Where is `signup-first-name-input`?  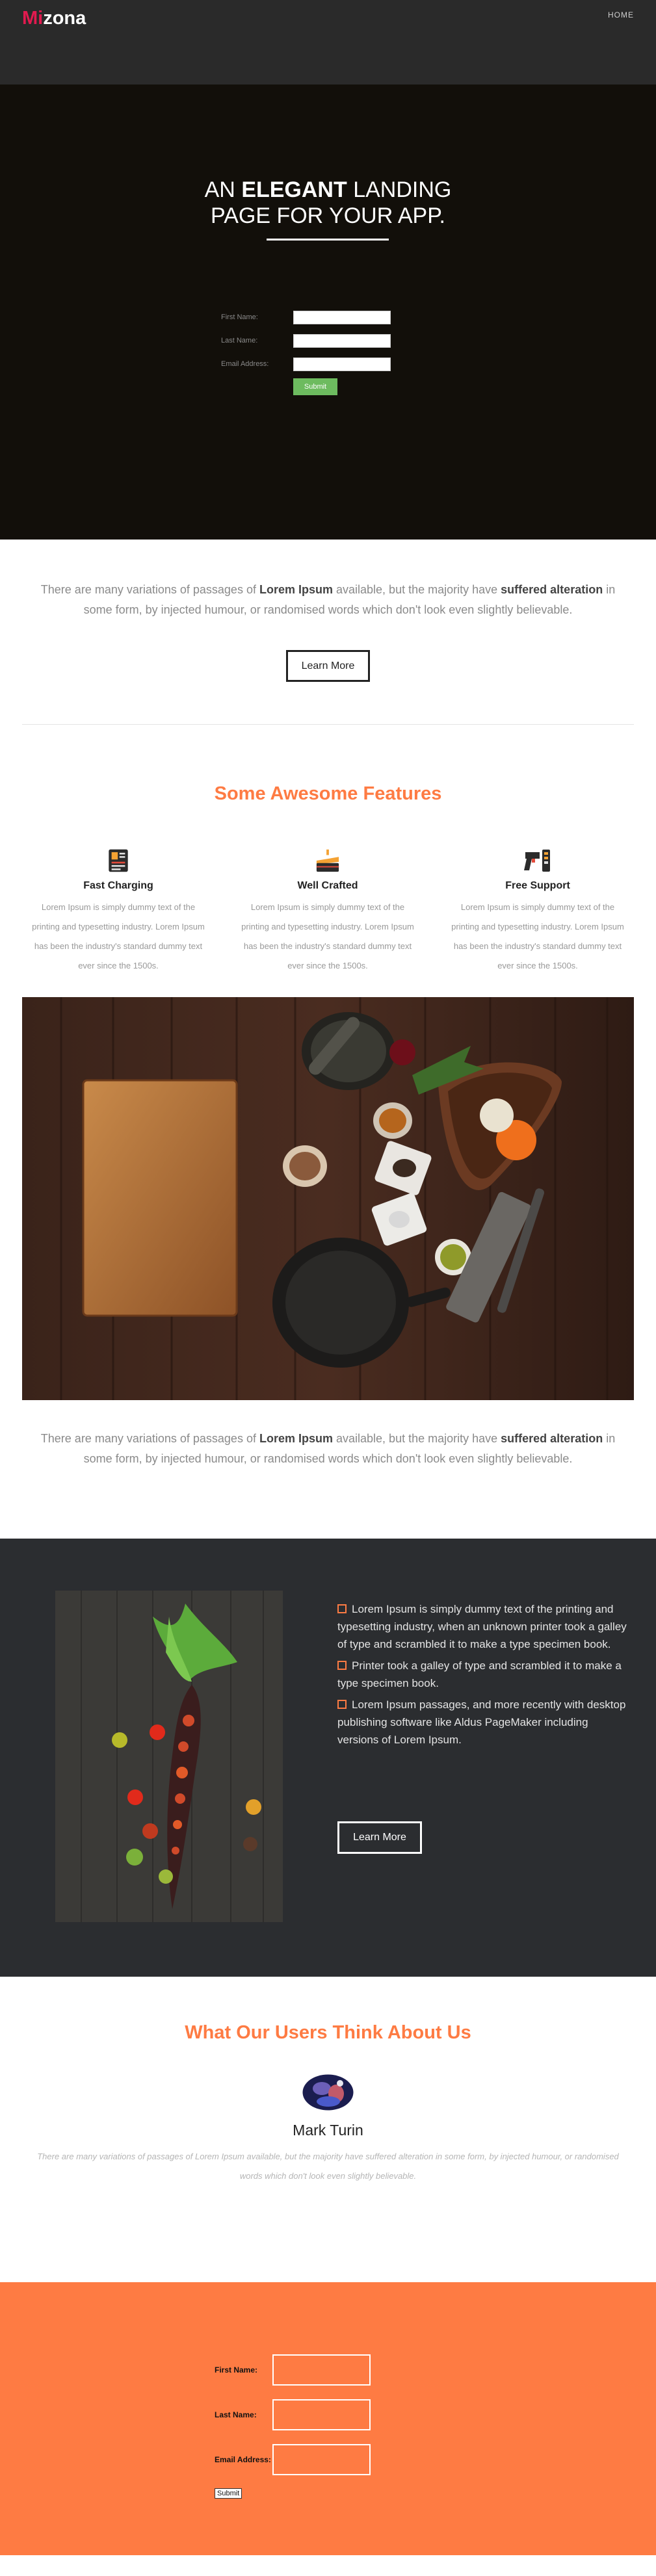
signup-first-name-input is located at coordinates (321, 2370).